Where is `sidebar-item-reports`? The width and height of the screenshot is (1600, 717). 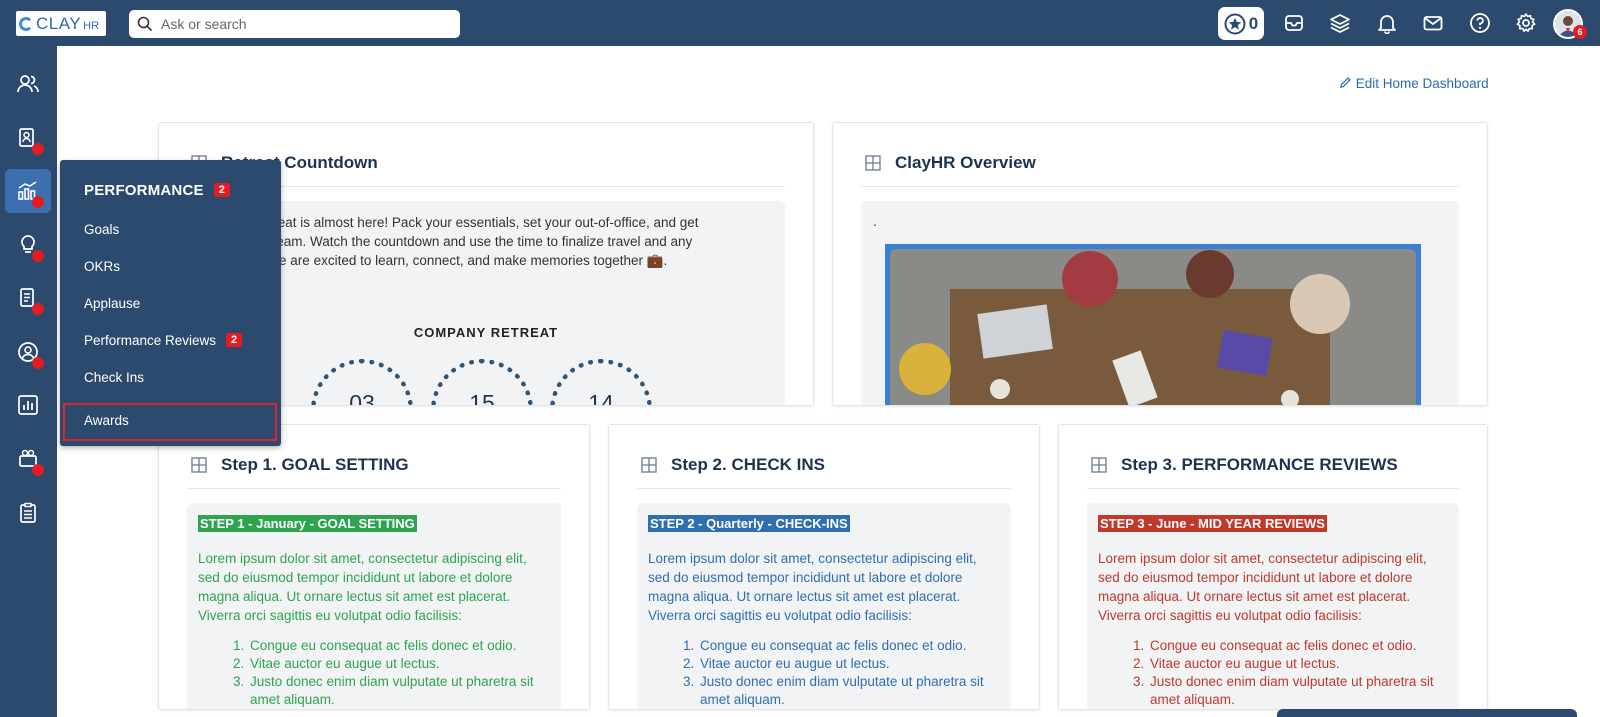
sidebar-item-reports is located at coordinates (28, 405).